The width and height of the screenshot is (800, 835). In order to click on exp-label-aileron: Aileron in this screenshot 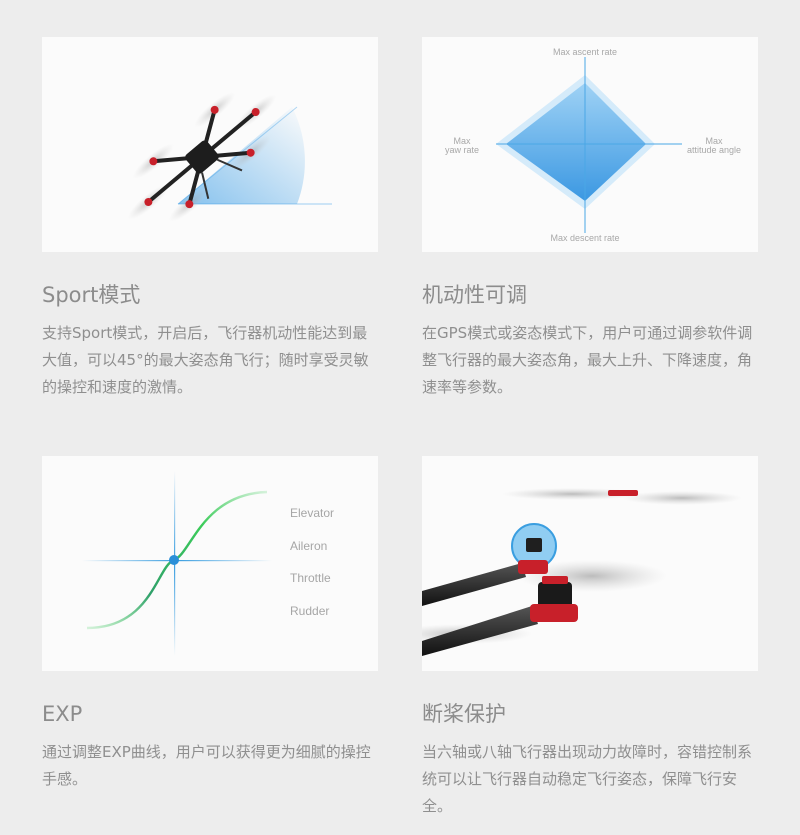, I will do `click(309, 546)`.